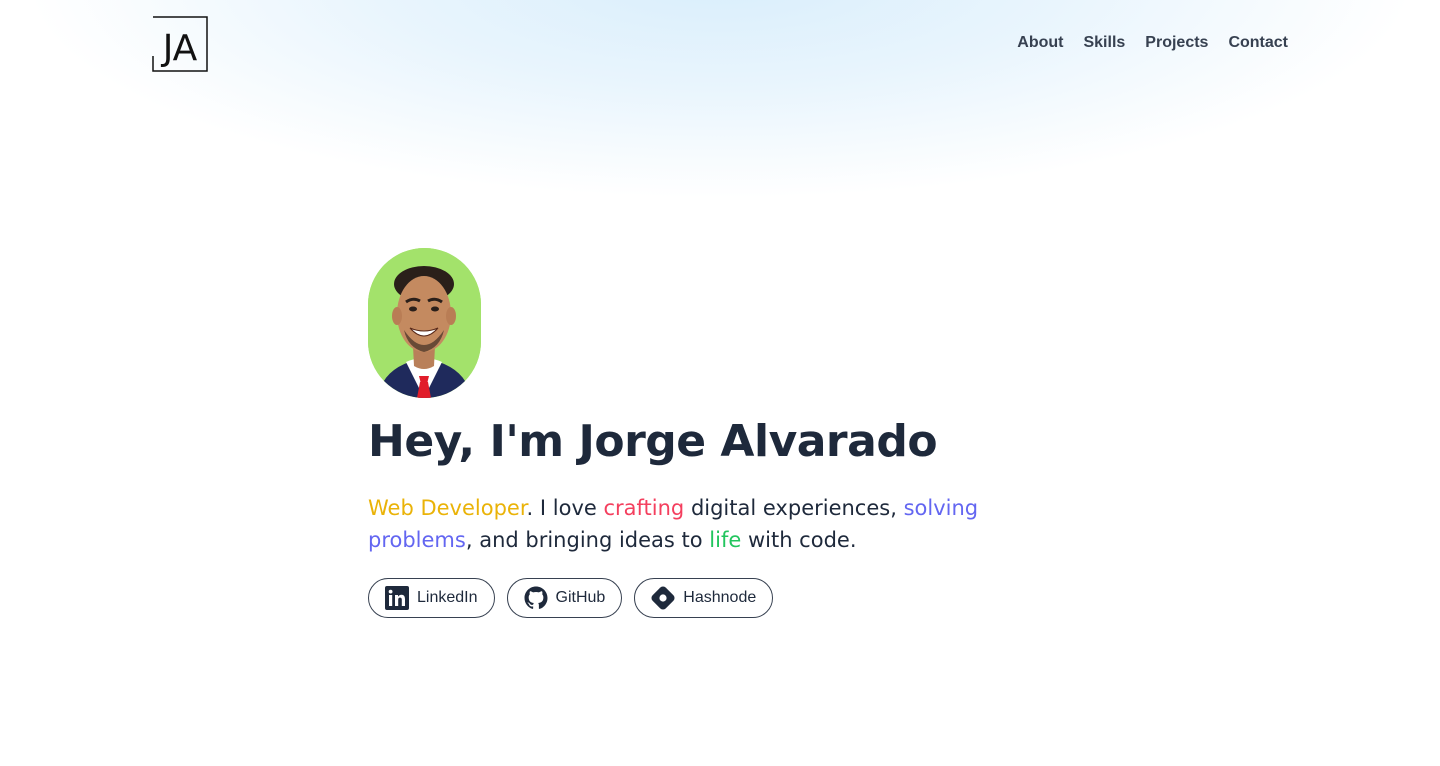 The height and width of the screenshot is (766, 1440). Describe the element at coordinates (794, 508) in the screenshot. I see `tagline-text-2: digital experiences,` at that location.